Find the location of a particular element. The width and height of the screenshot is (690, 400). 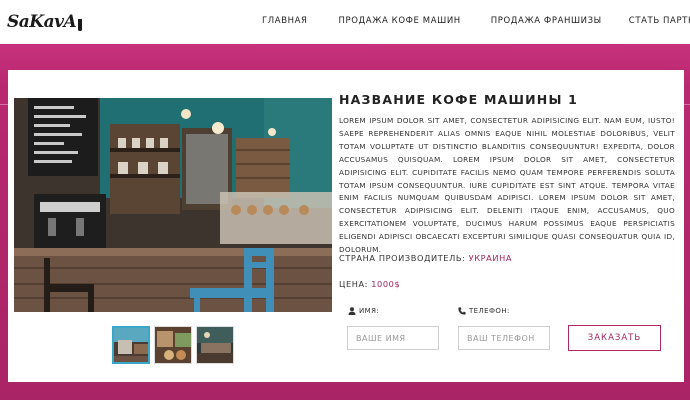

phone-icon is located at coordinates (462, 311).